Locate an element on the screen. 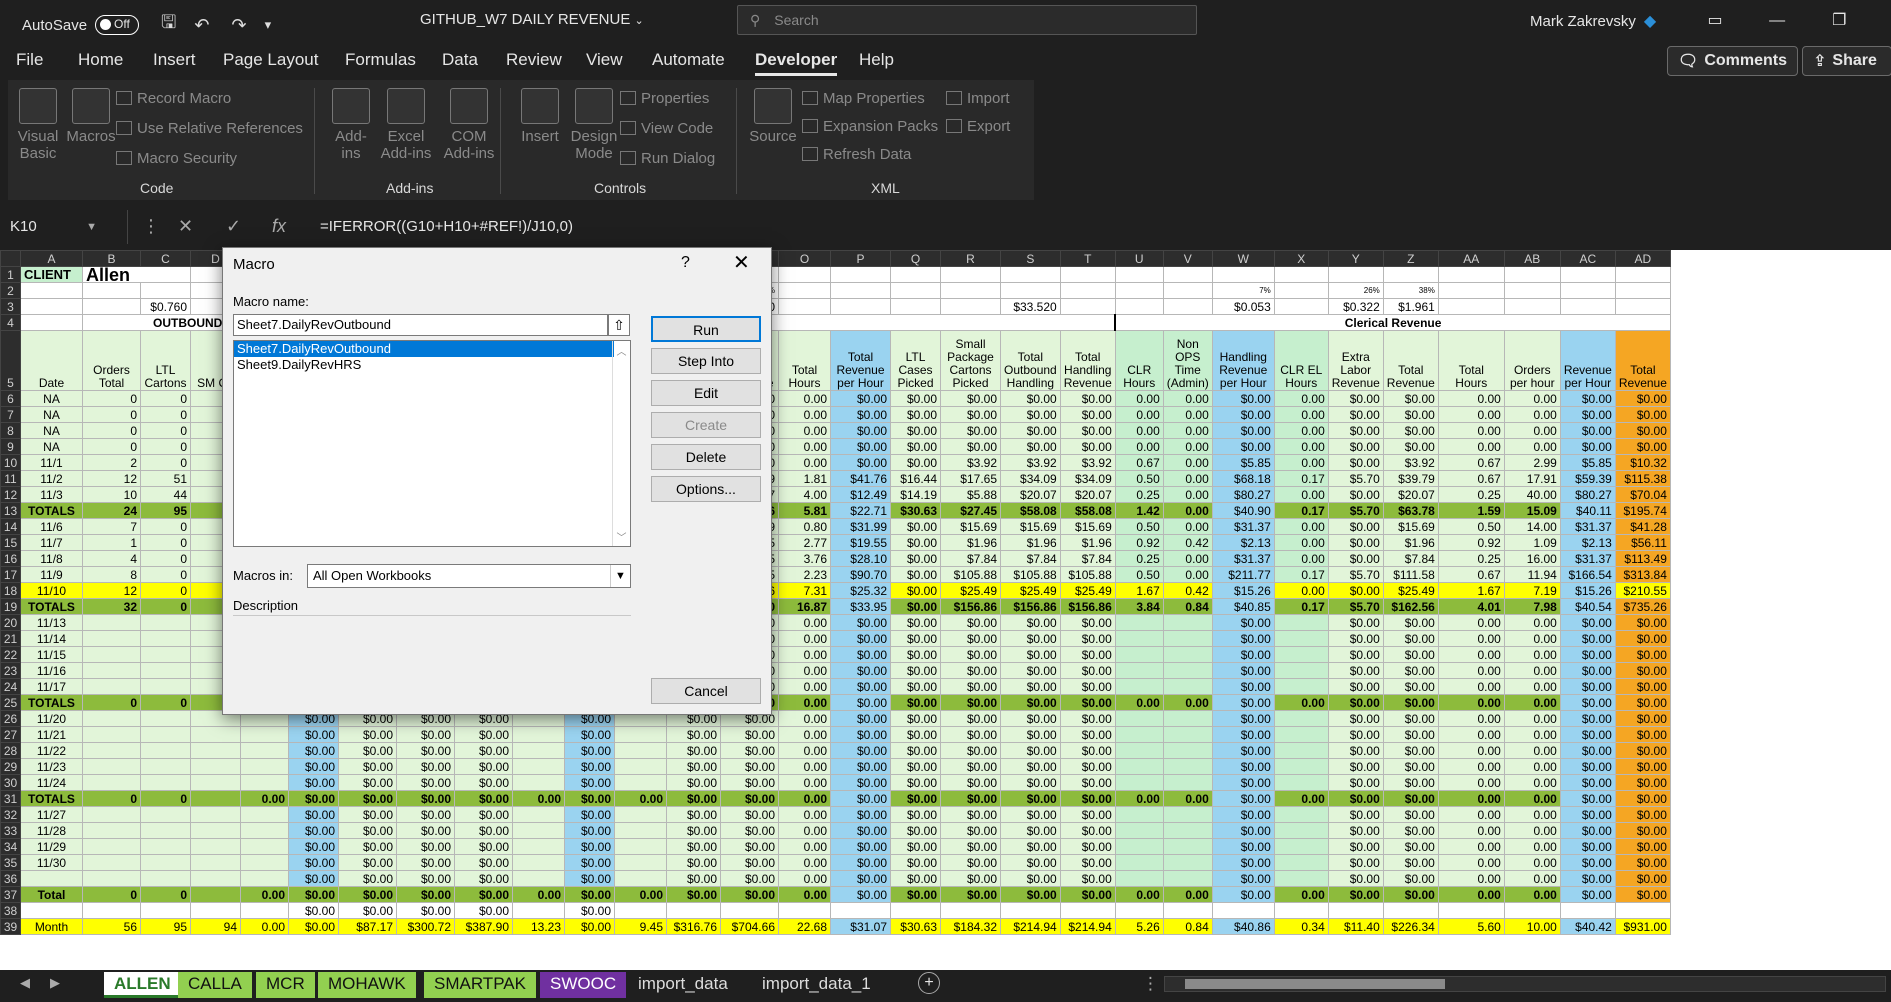 The height and width of the screenshot is (1002, 1891). column-title: LTL Cartons is located at coordinates (165, 360).